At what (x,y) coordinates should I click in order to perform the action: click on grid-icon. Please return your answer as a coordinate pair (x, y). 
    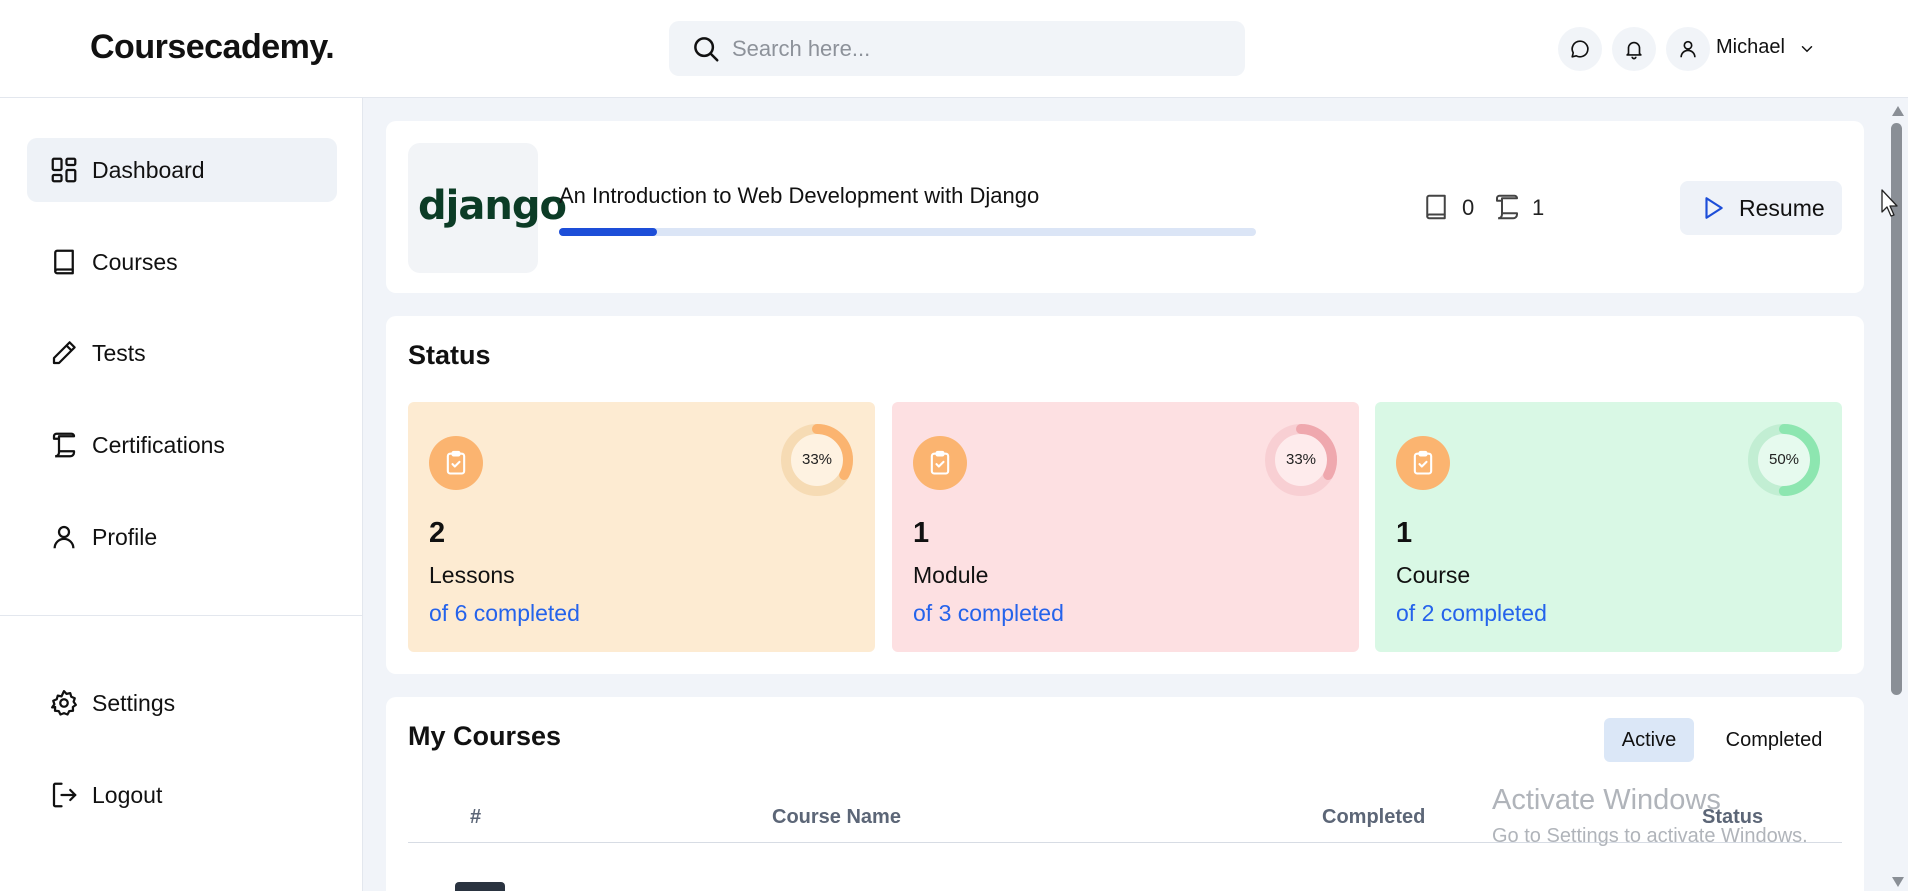
    Looking at the image, I should click on (64, 170).